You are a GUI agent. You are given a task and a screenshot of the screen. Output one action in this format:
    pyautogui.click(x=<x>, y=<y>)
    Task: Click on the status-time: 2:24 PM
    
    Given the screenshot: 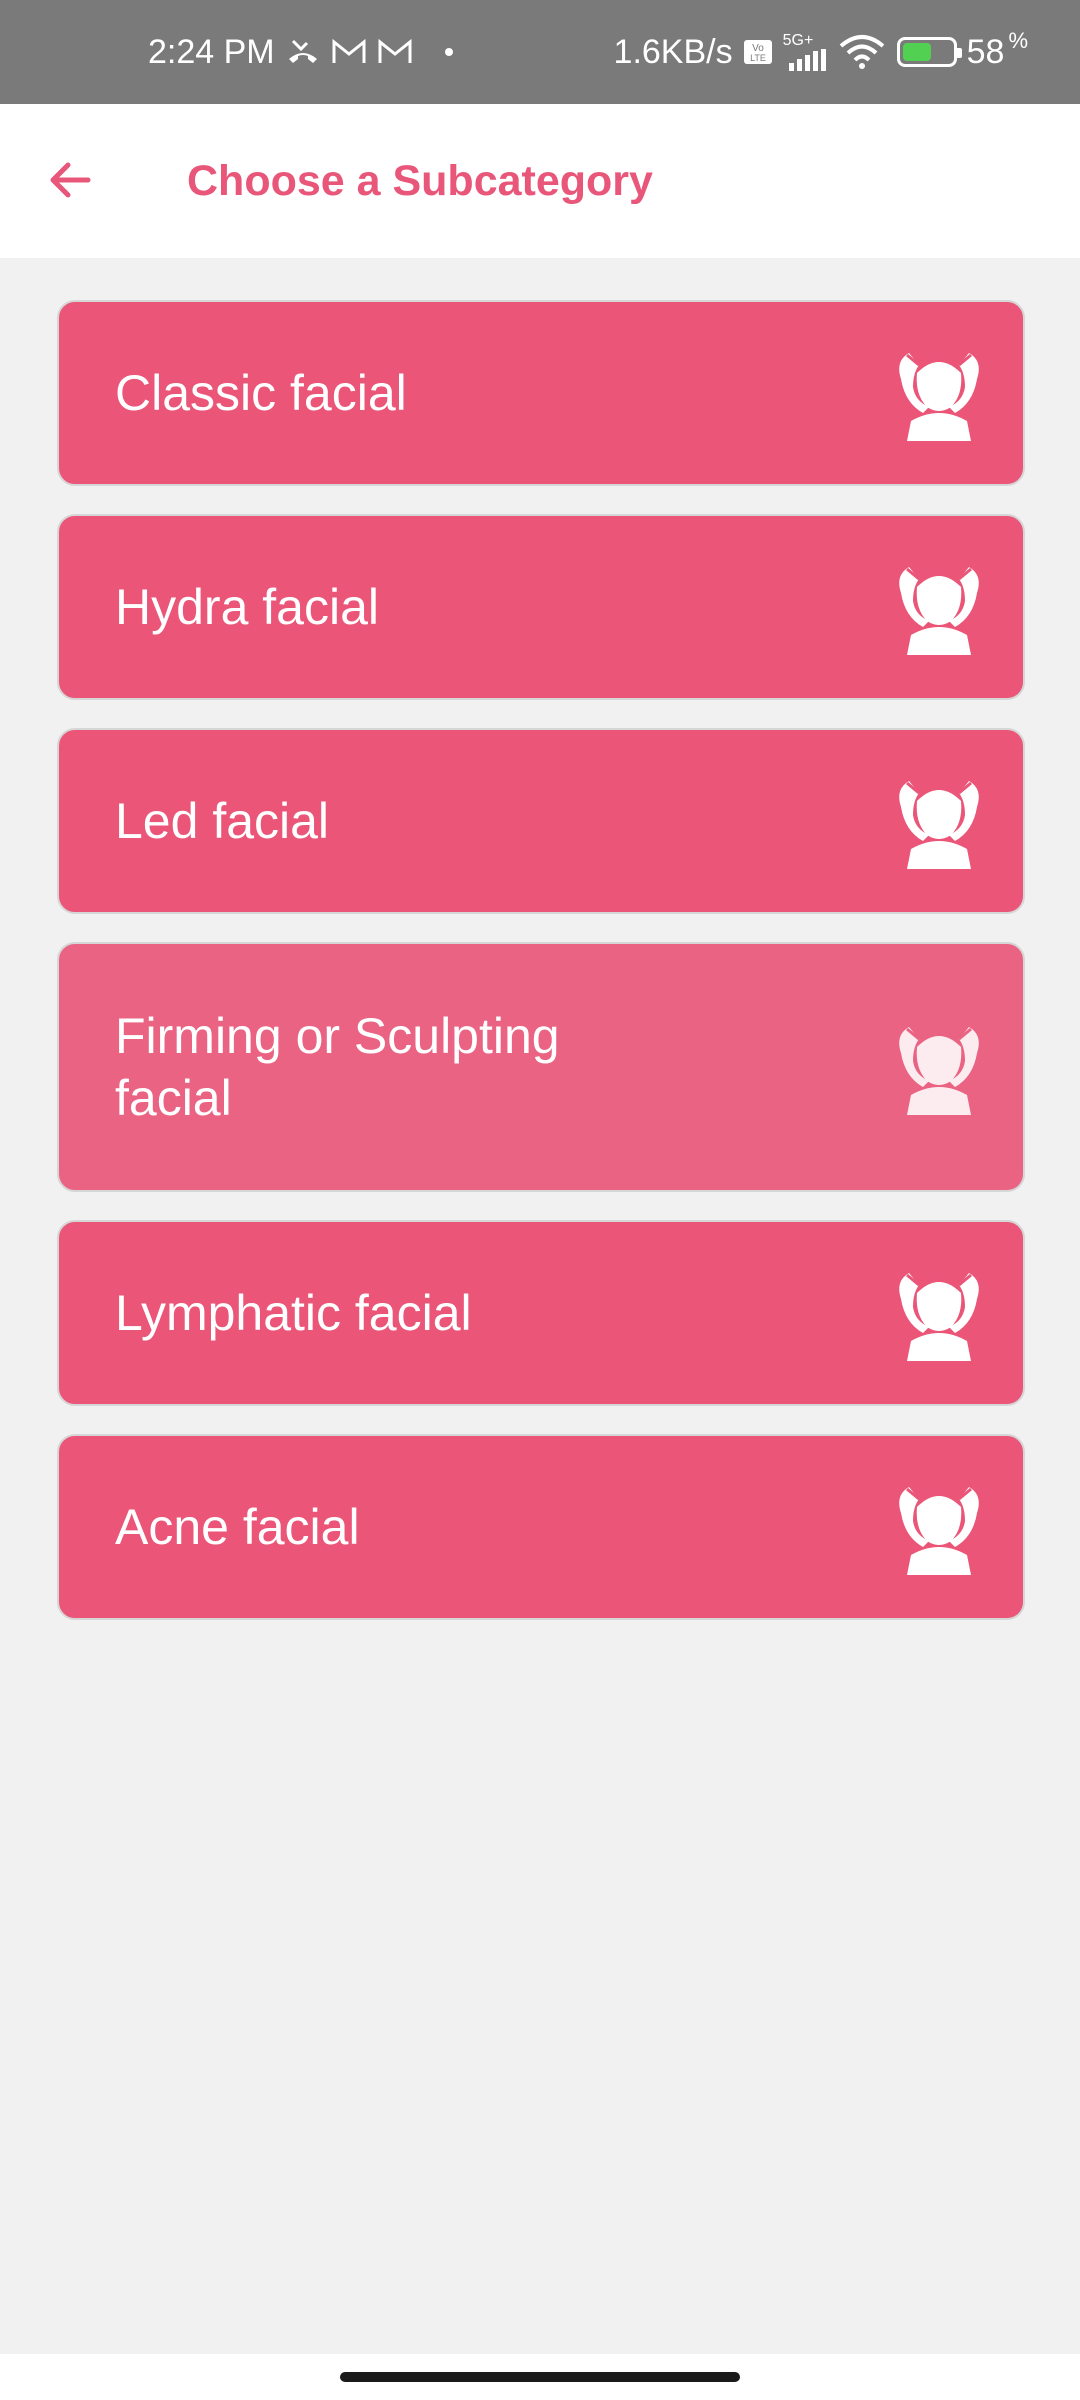 What is the action you would take?
    pyautogui.click(x=211, y=51)
    